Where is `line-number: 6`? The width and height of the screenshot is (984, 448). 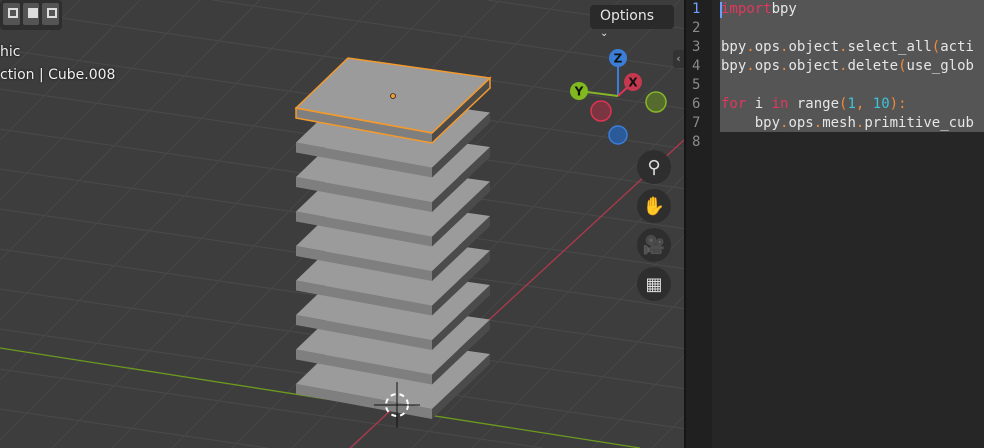
line-number: 6 is located at coordinates (696, 104).